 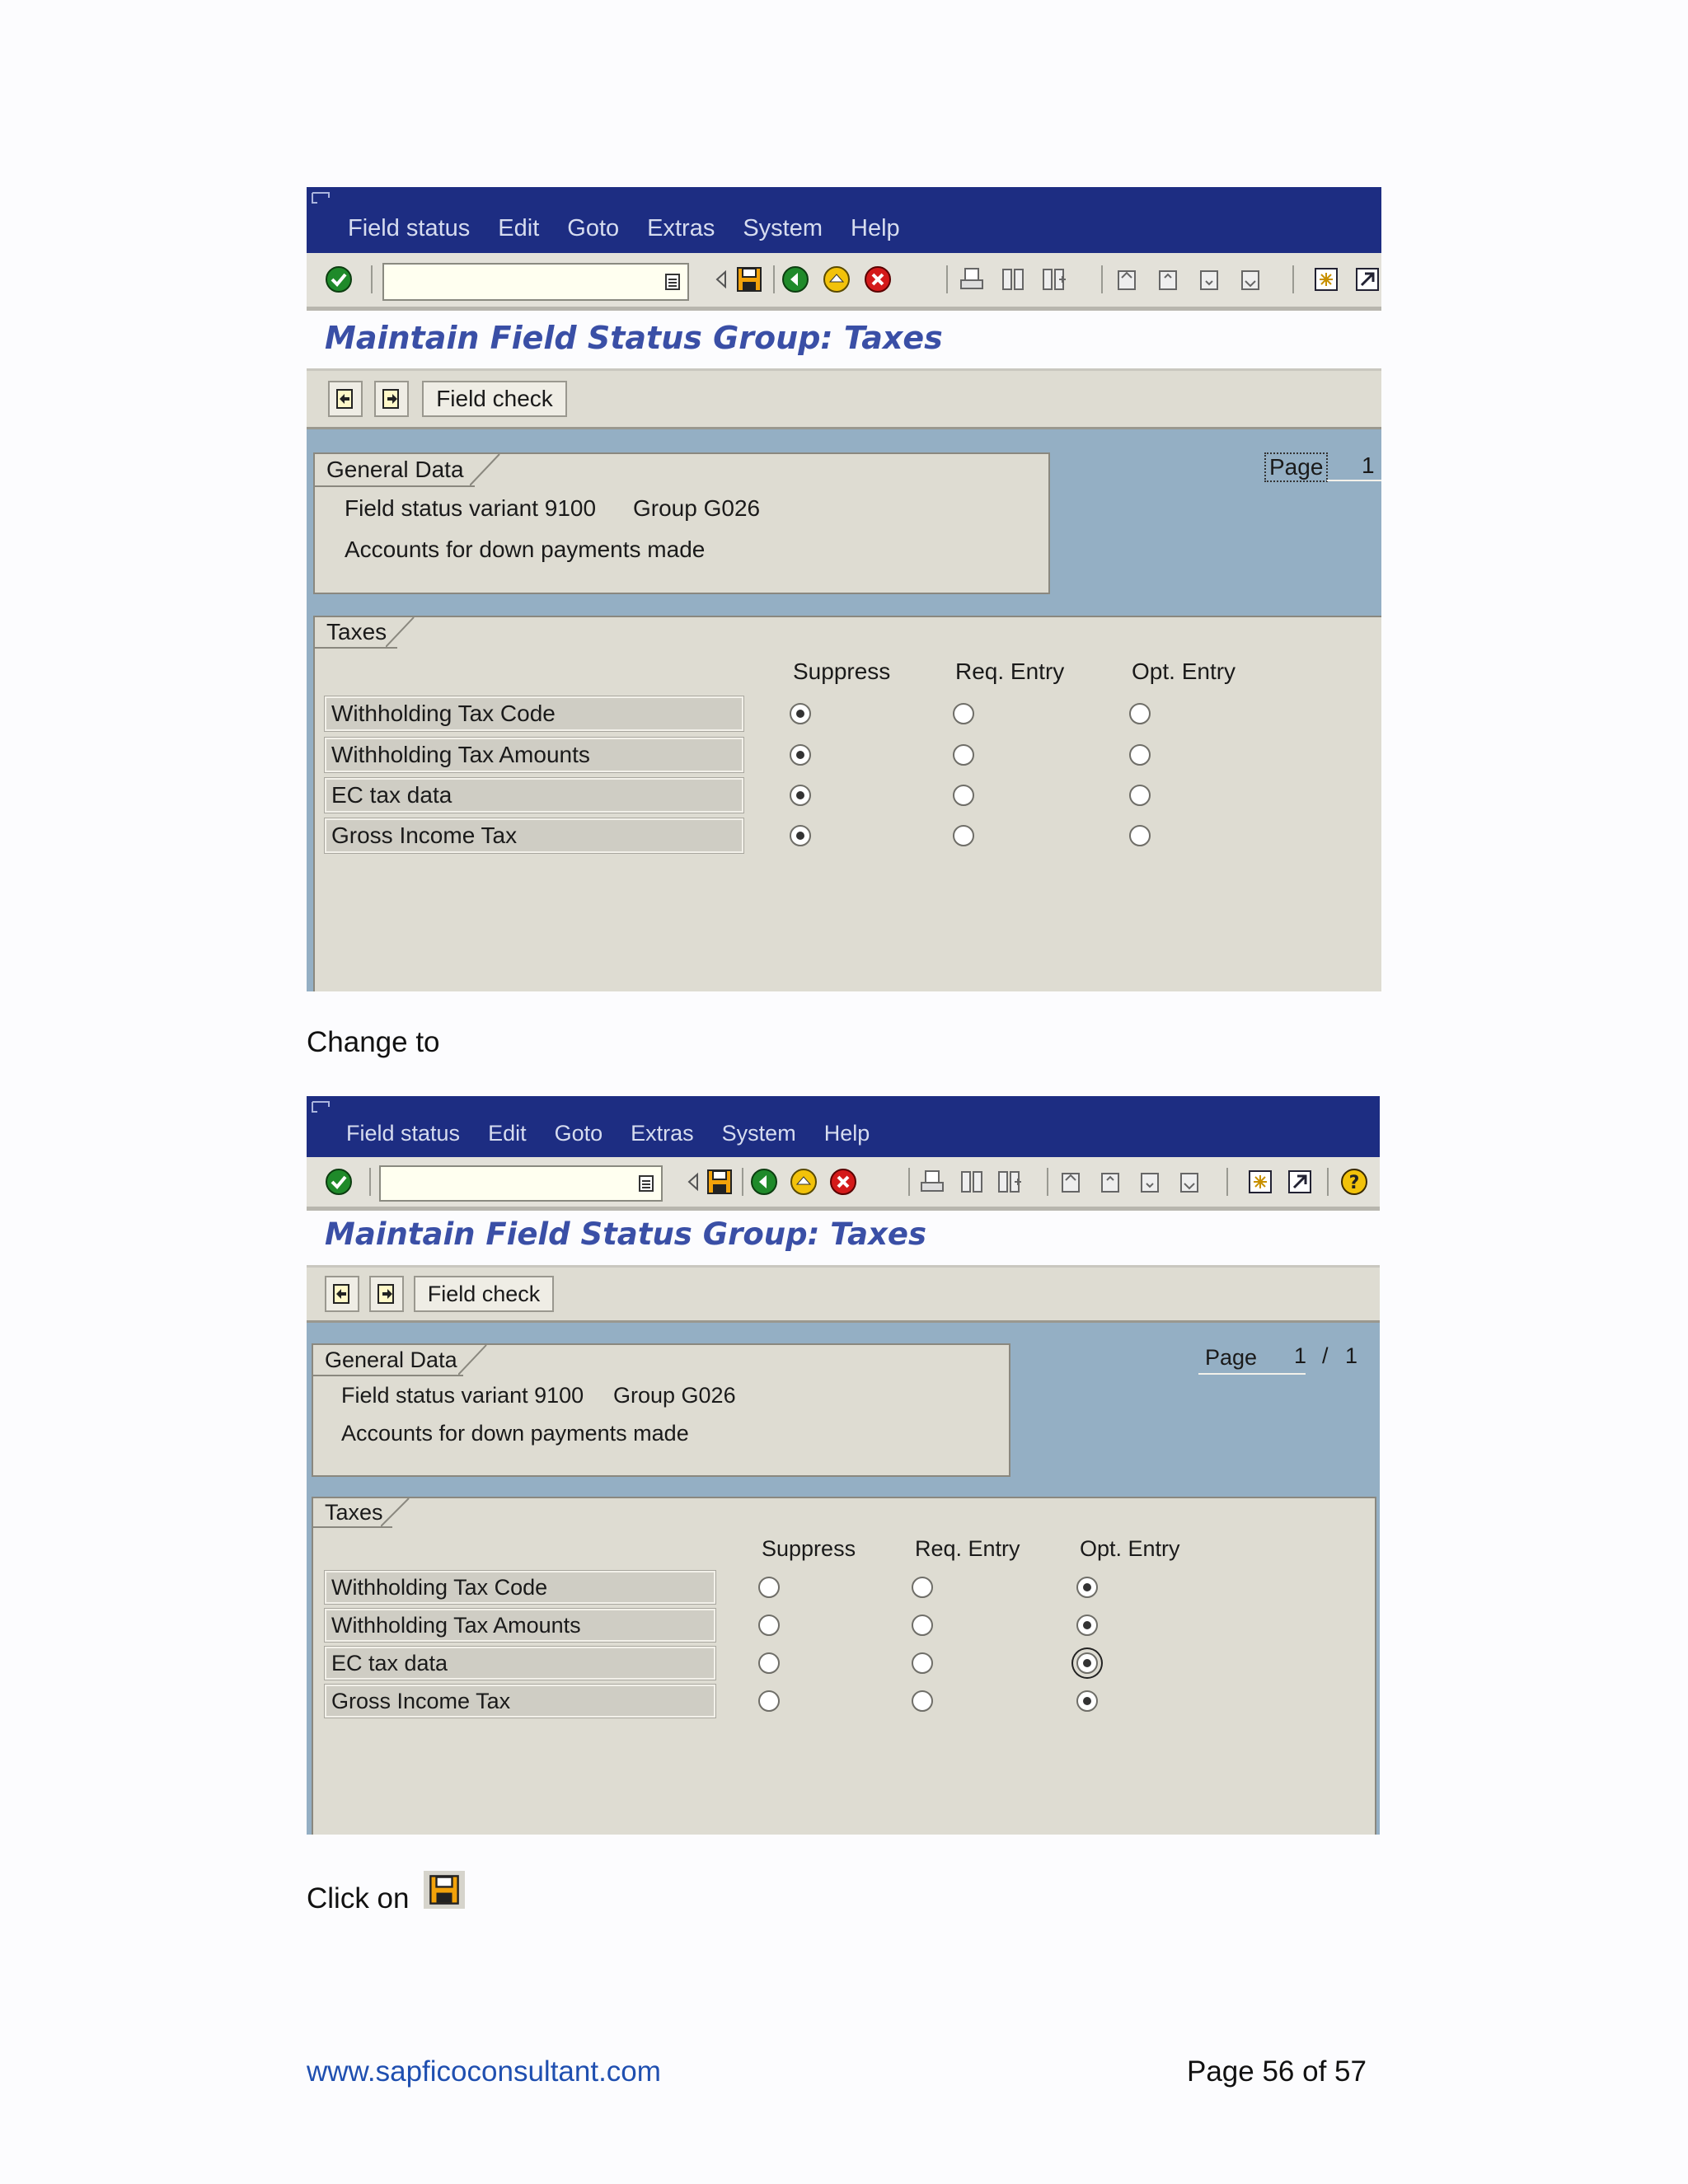 What do you see at coordinates (520, 1663) in the screenshot?
I see `row-label: EC tax data` at bounding box center [520, 1663].